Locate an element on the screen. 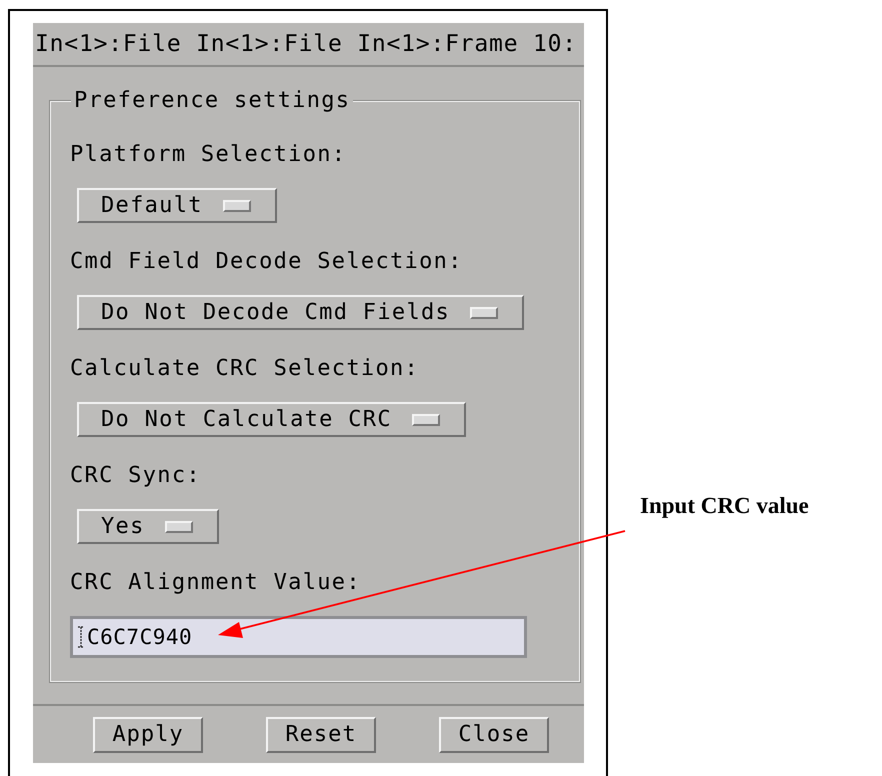 This screenshot has height=776, width=882. input-field: C6C7C940 is located at coordinates (298, 637).